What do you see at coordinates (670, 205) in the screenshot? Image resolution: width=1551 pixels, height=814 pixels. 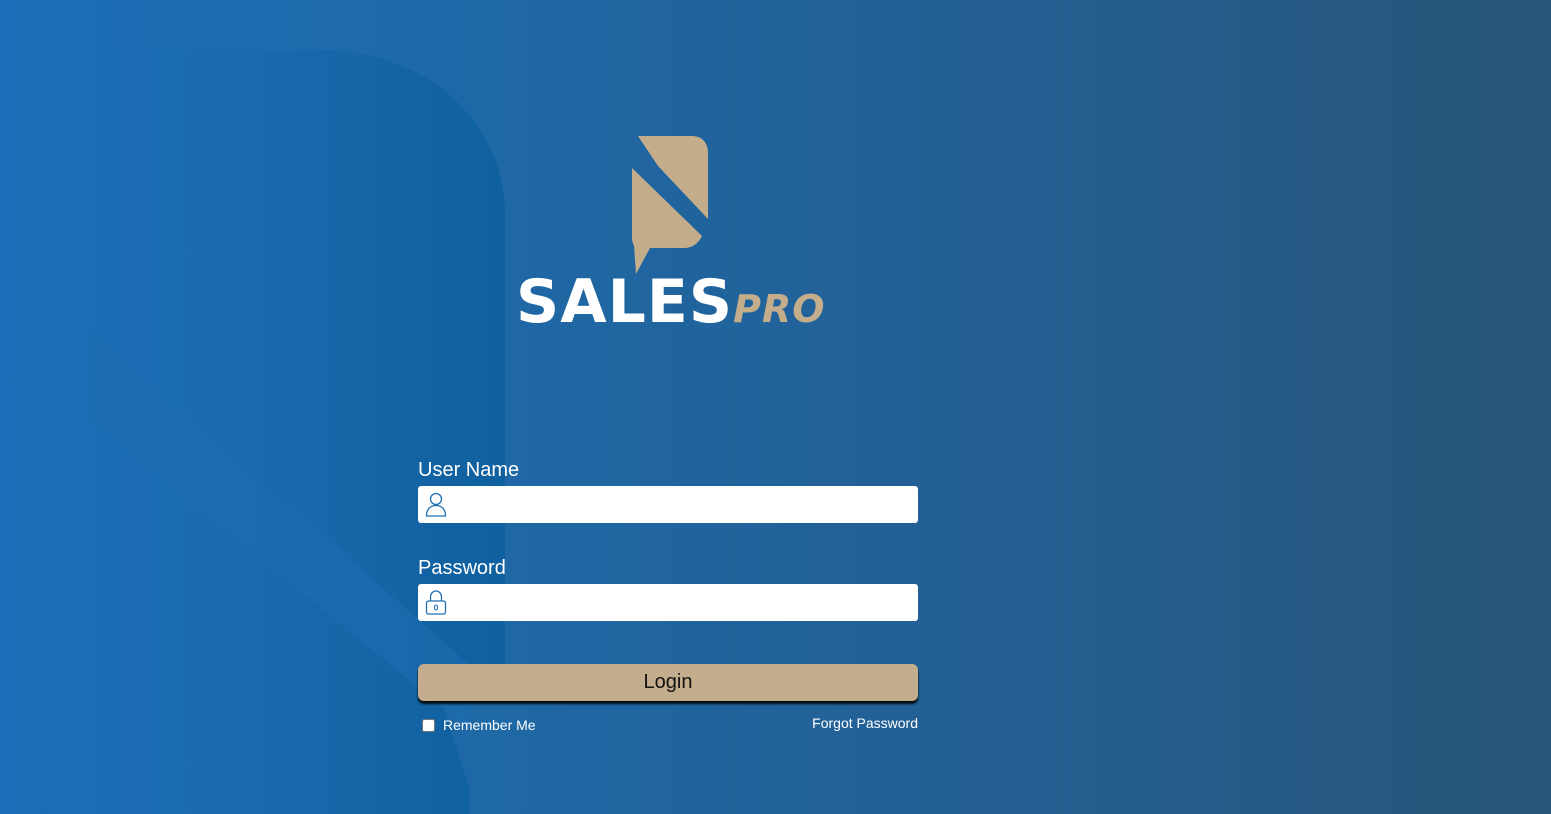 I see `speech-bubble-logo-icon` at bounding box center [670, 205].